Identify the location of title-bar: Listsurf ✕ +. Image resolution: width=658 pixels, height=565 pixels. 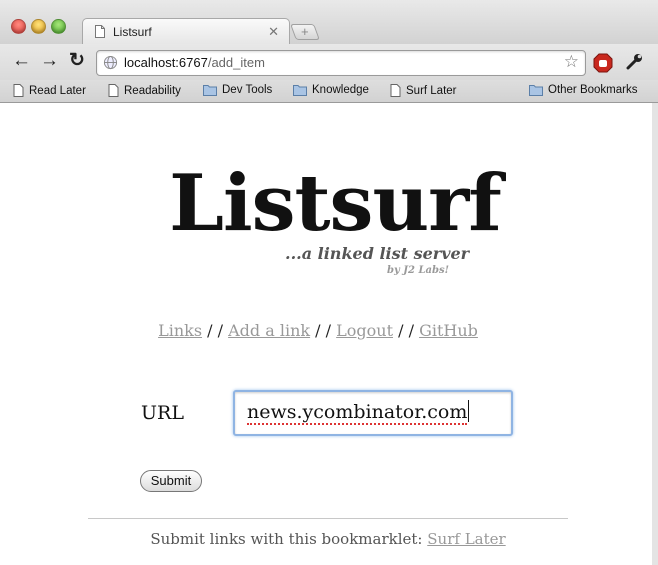
(329, 22).